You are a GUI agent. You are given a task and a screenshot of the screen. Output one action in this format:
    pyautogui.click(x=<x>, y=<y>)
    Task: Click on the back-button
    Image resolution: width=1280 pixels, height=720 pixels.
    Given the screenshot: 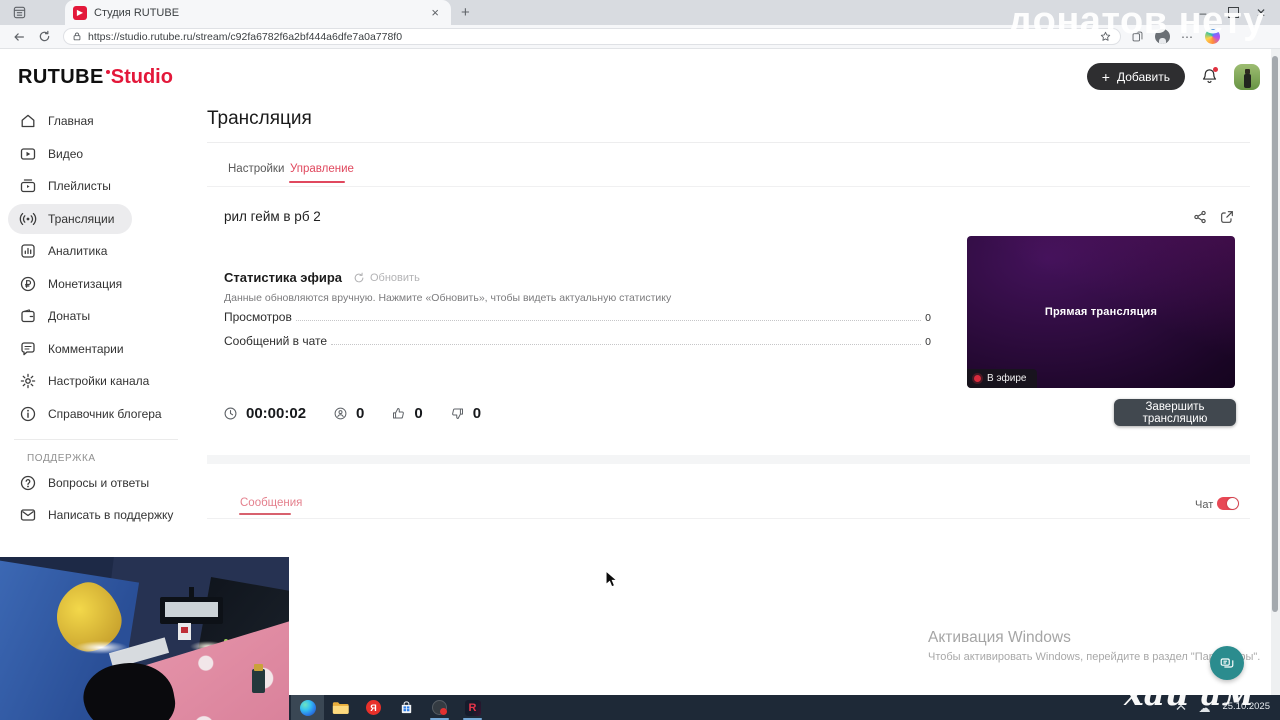 What is the action you would take?
    pyautogui.click(x=19, y=37)
    